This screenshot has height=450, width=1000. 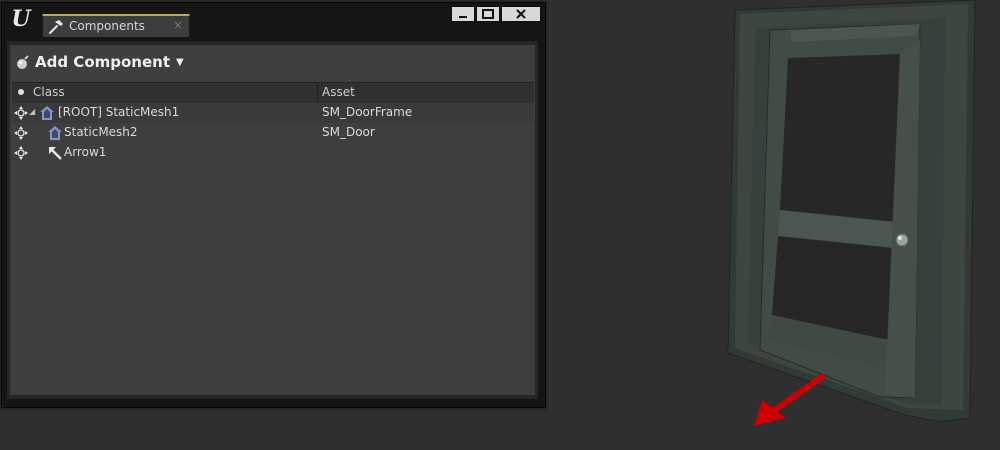 What do you see at coordinates (273, 133) in the screenshot?
I see `tree-row: StaticMesh2 SM_Door` at bounding box center [273, 133].